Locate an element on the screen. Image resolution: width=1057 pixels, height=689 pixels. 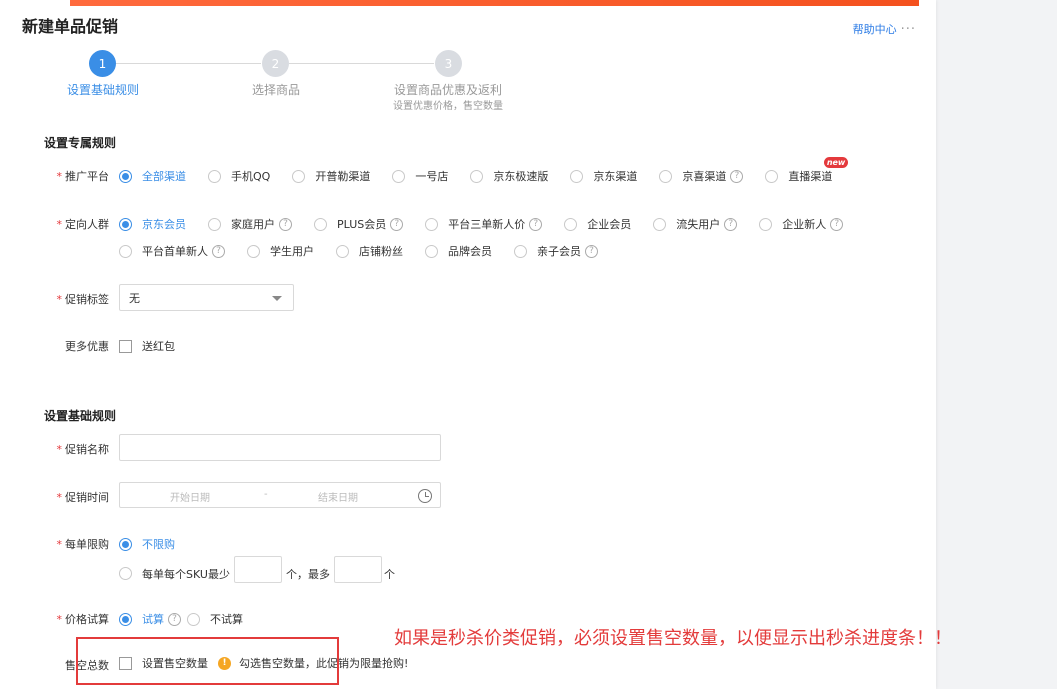
end-date-input: 结束日期 is located at coordinates (338, 496).